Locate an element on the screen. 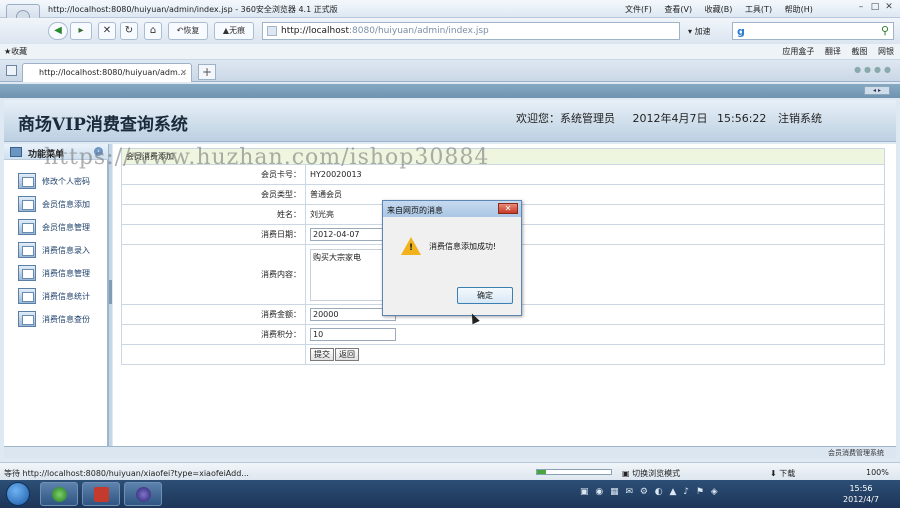 The image size is (900, 508). speed-label: 加速 is located at coordinates (702, 31).